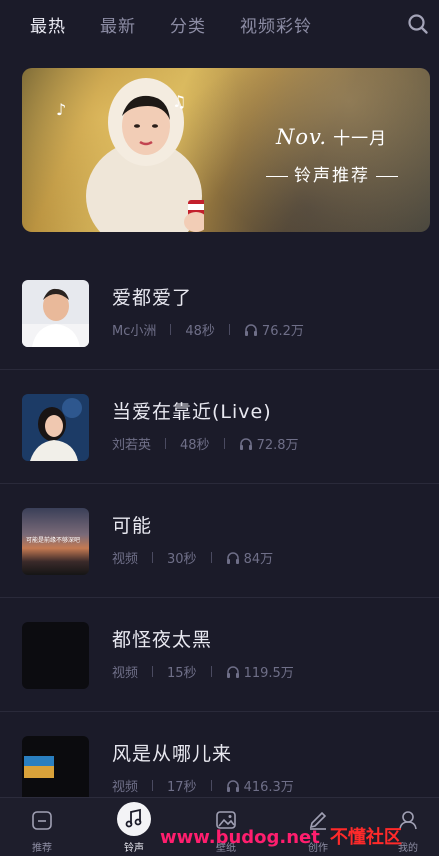  I want to click on nav-ringtone: 铃声, so click(134, 827).